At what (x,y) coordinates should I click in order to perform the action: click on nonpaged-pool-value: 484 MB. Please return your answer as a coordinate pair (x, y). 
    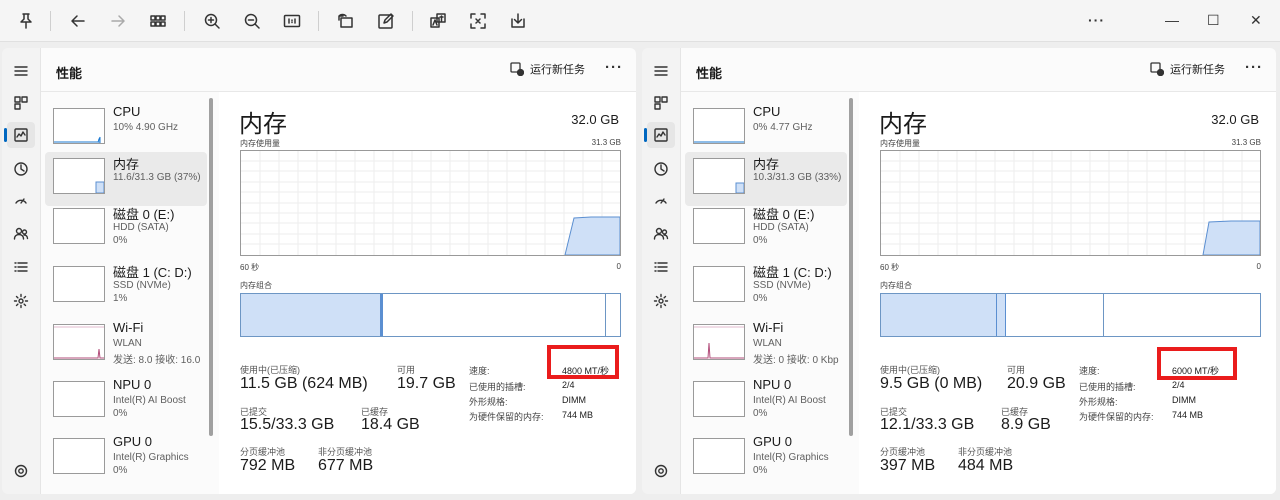
    Looking at the image, I should click on (986, 465).